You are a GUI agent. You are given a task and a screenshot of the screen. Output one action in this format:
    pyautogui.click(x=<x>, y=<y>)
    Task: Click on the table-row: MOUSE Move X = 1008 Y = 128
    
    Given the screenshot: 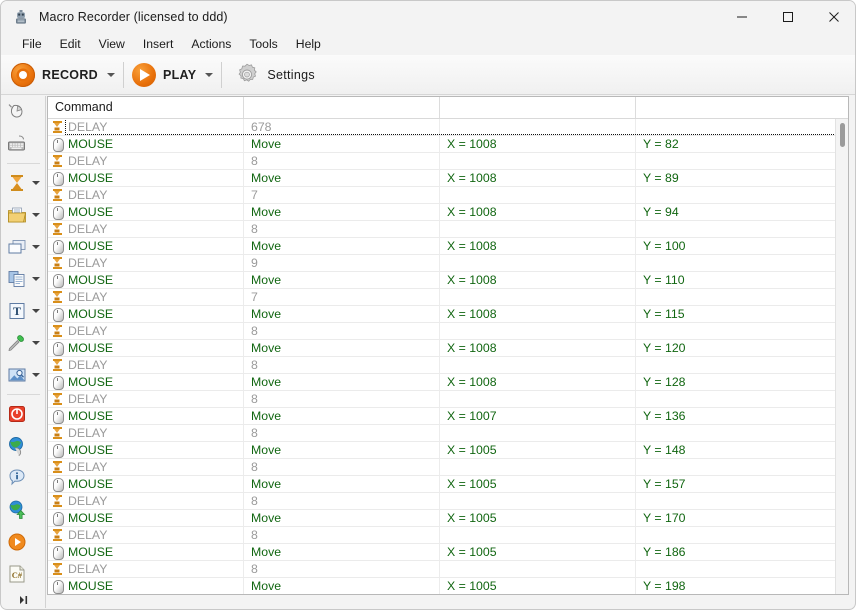 What is the action you would take?
    pyautogui.click(x=448, y=382)
    